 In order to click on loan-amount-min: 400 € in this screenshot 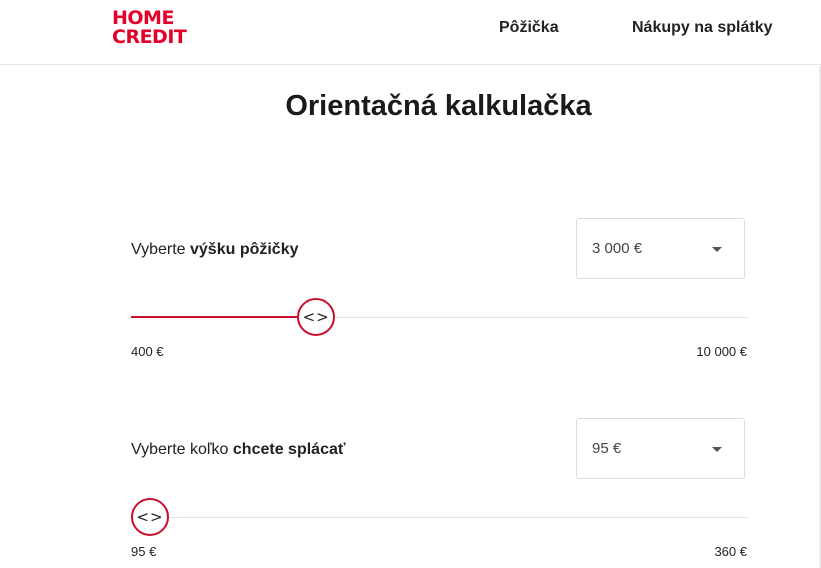, I will do `click(147, 351)`.